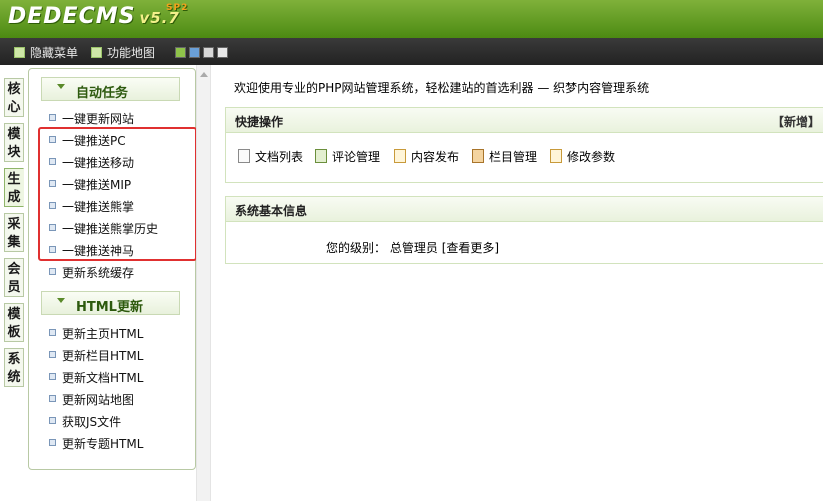 Image resolution: width=823 pixels, height=501 pixels. What do you see at coordinates (180, 52) in the screenshot?
I see `skin-green-button` at bounding box center [180, 52].